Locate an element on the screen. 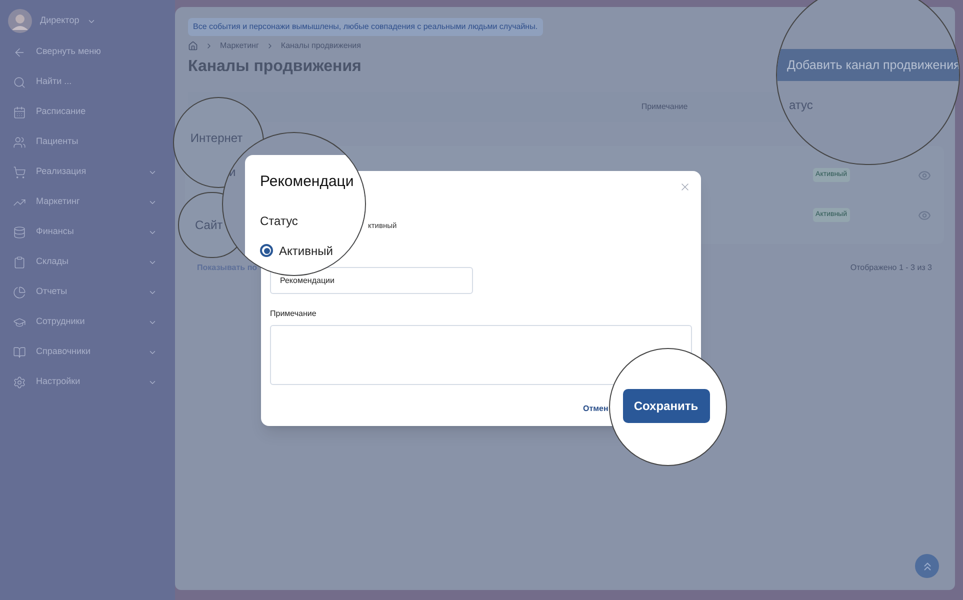 Image resolution: width=963 pixels, height=600 pixels. channel-name: Сайт is located at coordinates (209, 225).